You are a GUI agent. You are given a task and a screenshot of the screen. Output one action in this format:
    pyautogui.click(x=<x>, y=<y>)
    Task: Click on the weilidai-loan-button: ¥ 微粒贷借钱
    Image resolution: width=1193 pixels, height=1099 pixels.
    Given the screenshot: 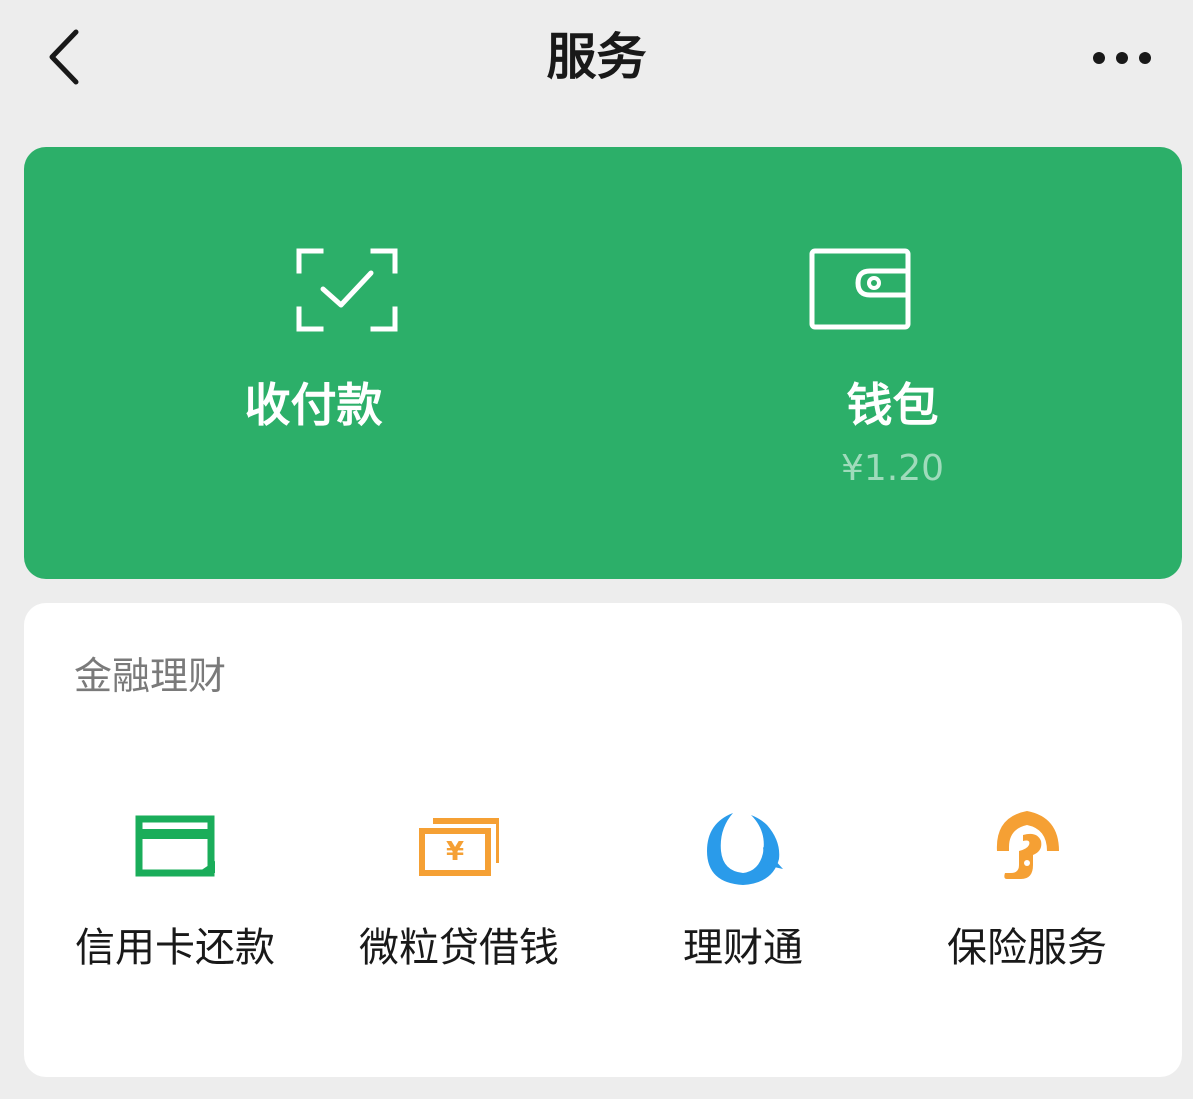 What is the action you would take?
    pyautogui.click(x=459, y=893)
    